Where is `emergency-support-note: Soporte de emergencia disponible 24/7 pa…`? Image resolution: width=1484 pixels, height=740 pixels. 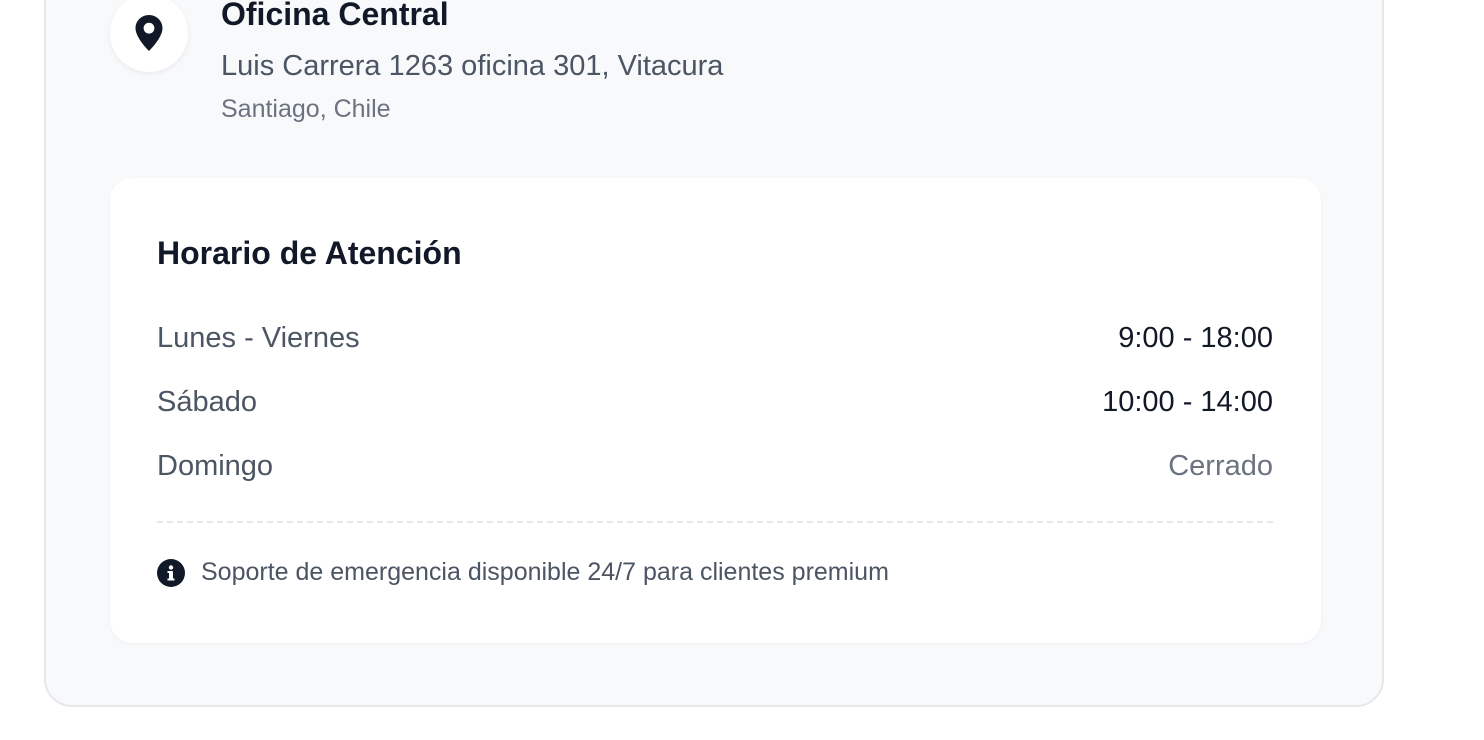
emergency-support-note: Soporte de emergencia disponible 24/7 pa… is located at coordinates (523, 572).